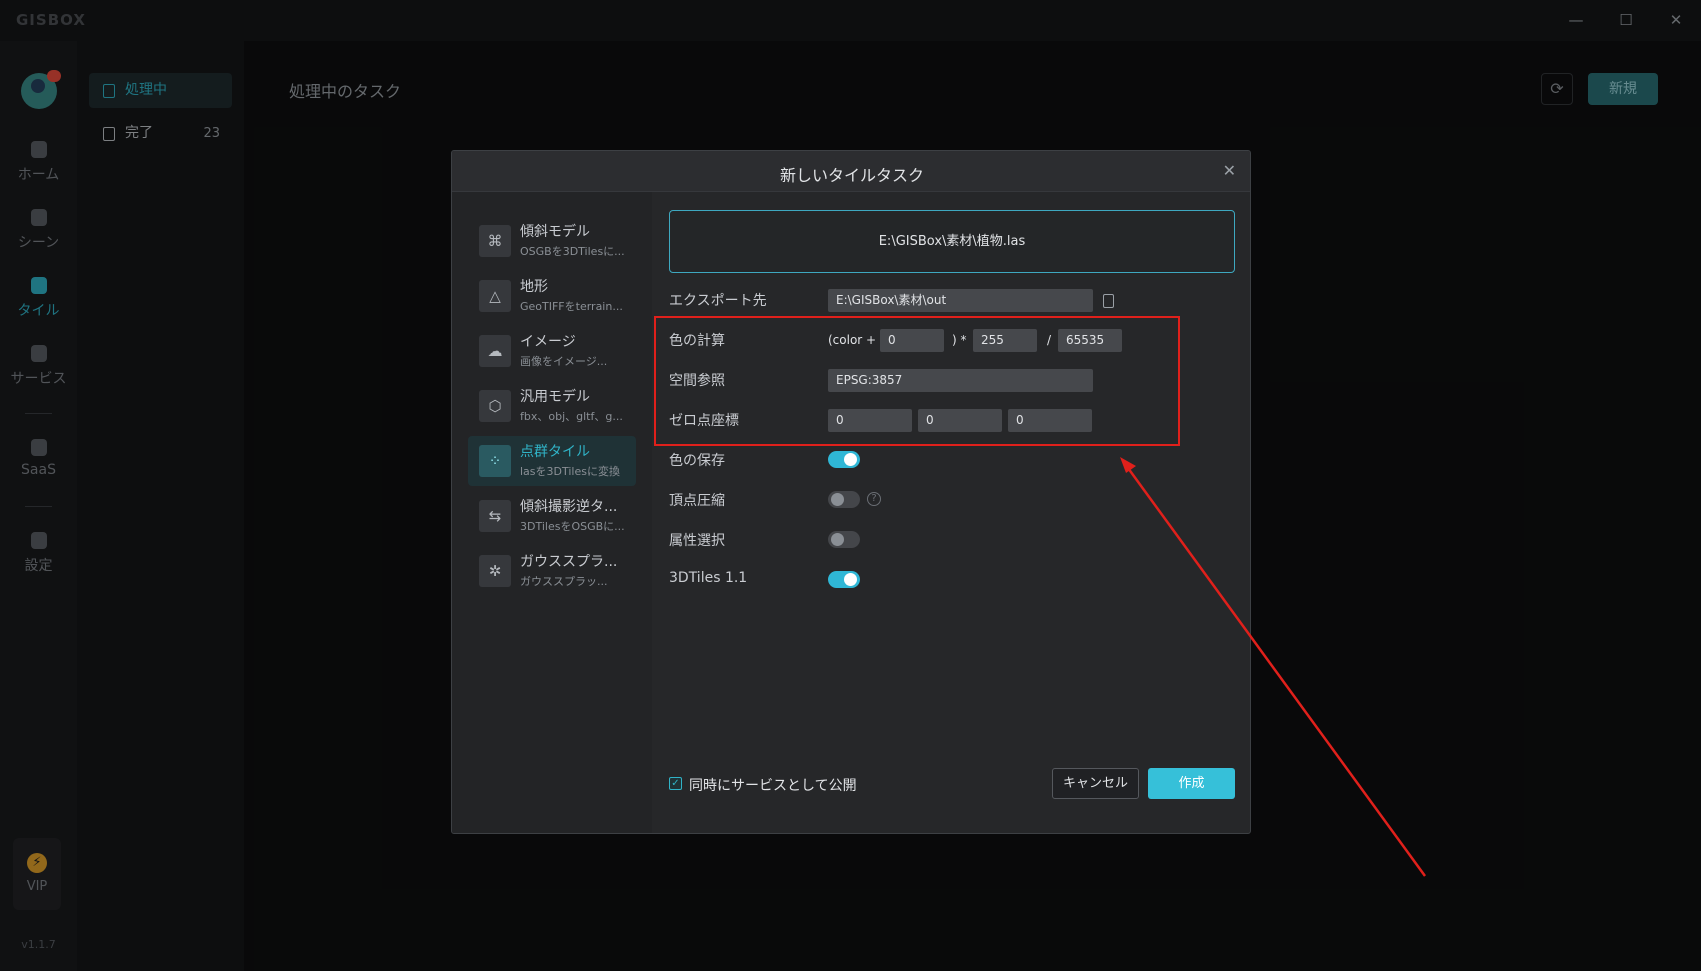 The image size is (1701, 971). I want to click on arrow-head, so click(1128, 465).